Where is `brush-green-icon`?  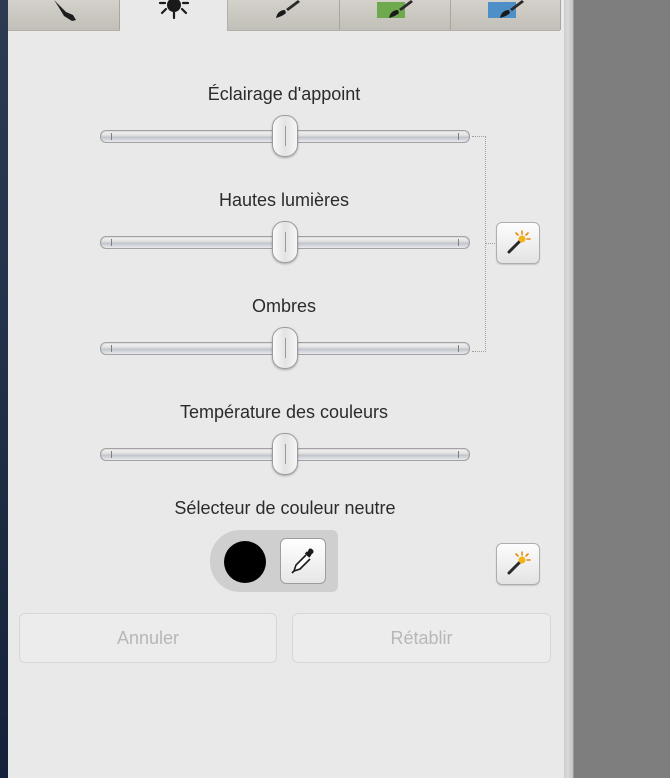
brush-green-icon is located at coordinates (395, 9).